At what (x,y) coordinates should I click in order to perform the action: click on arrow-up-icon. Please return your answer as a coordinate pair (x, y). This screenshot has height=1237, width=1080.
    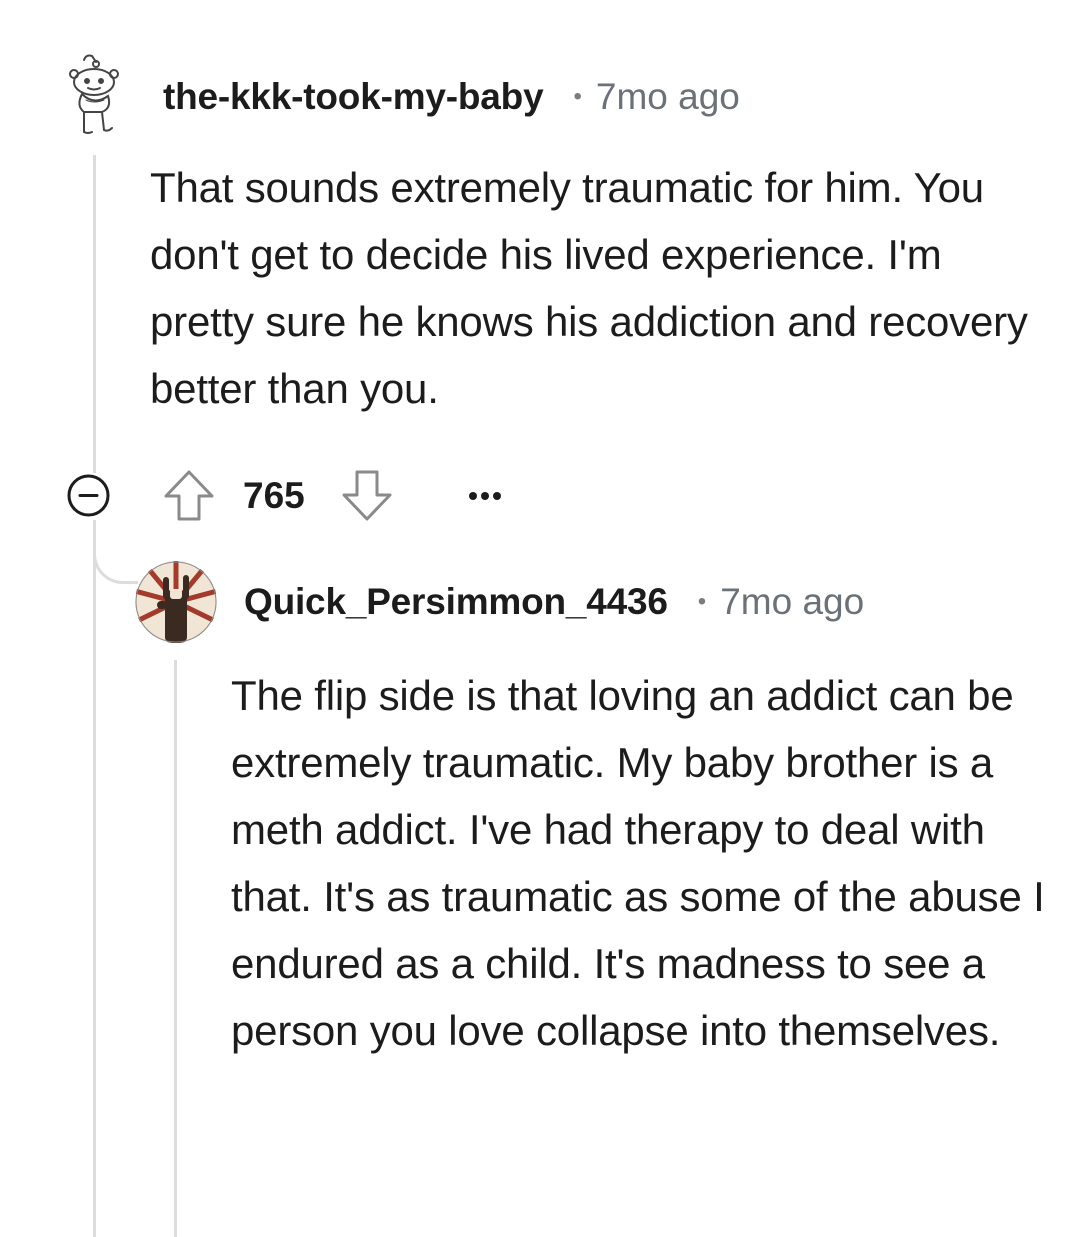
    Looking at the image, I should click on (189, 495).